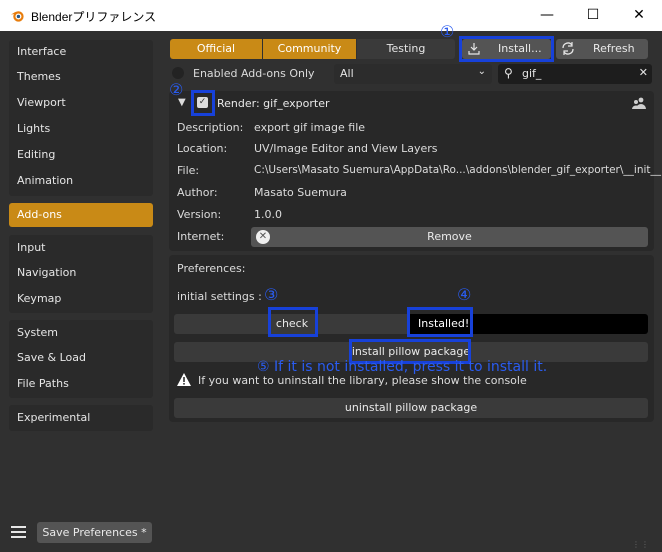 The width and height of the screenshot is (662, 552). I want to click on annotation-number-3: ③, so click(271, 294).